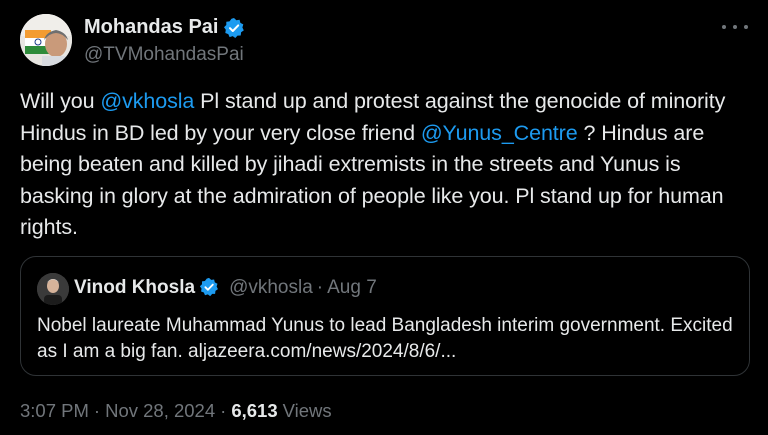 The width and height of the screenshot is (768, 435). Describe the element at coordinates (352, 288) in the screenshot. I see `quoted-date: Aug 7` at that location.